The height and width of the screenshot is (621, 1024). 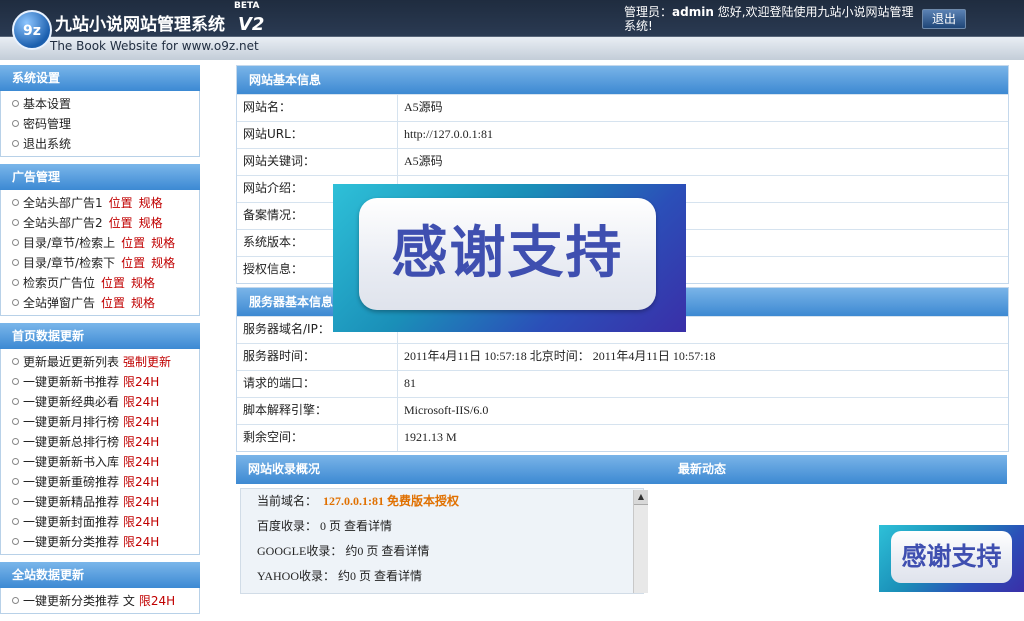 I want to click on watermark-text: 感谢支持, so click(x=507, y=253).